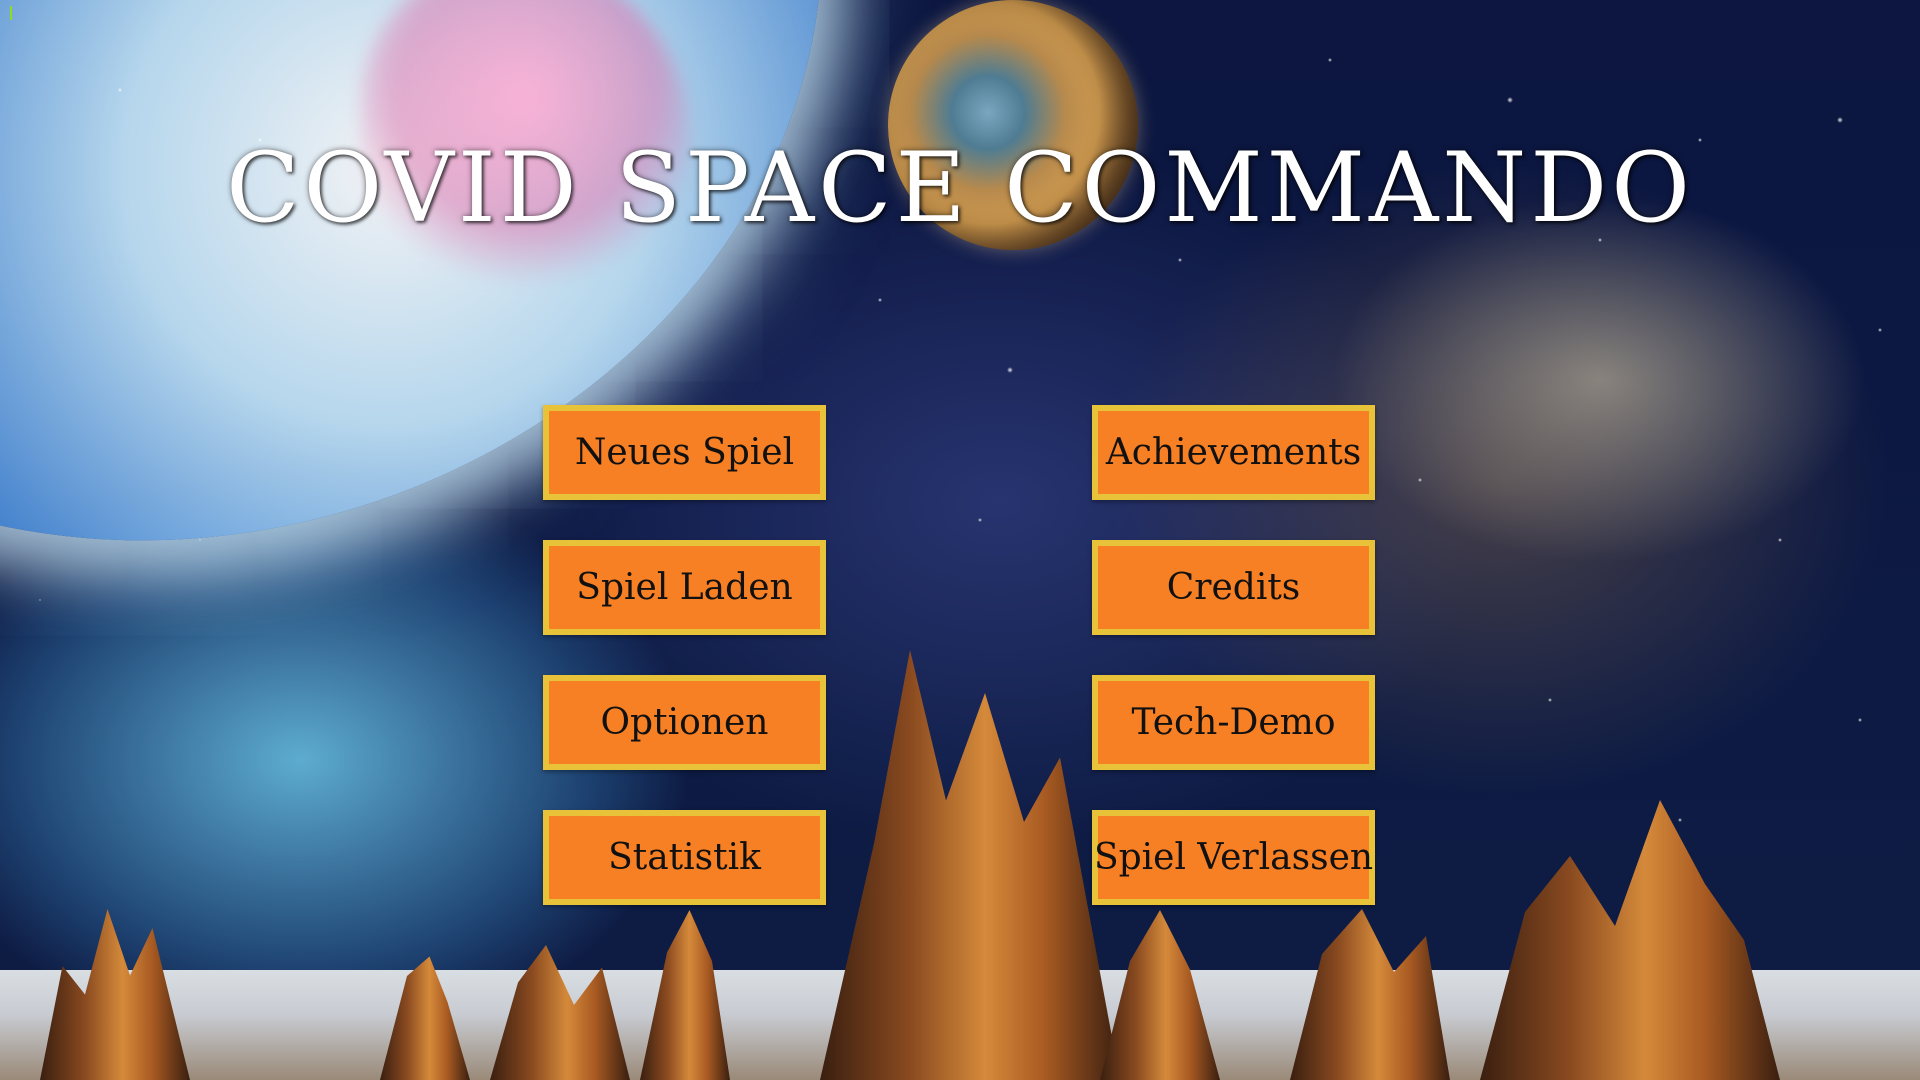  Describe the element at coordinates (684, 587) in the screenshot. I see `load-game-button: Spiel Laden` at that location.